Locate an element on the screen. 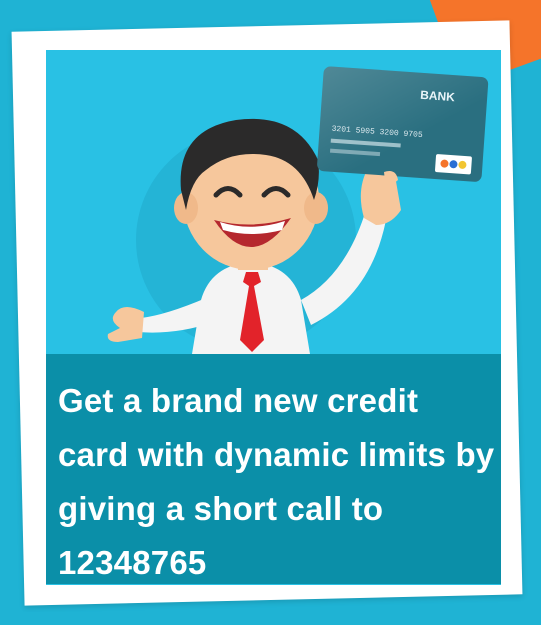 This screenshot has height=625, width=541. bottom-strip is located at coordinates (270, 618).